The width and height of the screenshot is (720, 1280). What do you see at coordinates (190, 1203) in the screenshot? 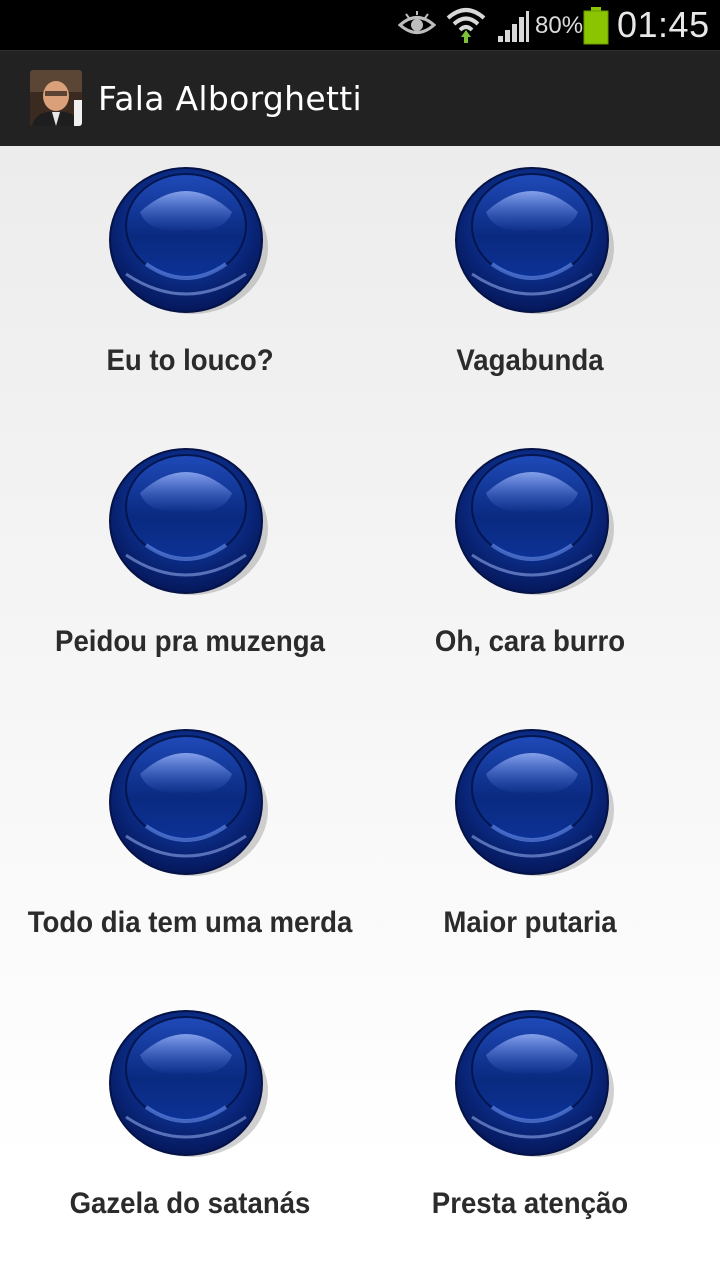
I see `sound-label: Gazela do satanás` at bounding box center [190, 1203].